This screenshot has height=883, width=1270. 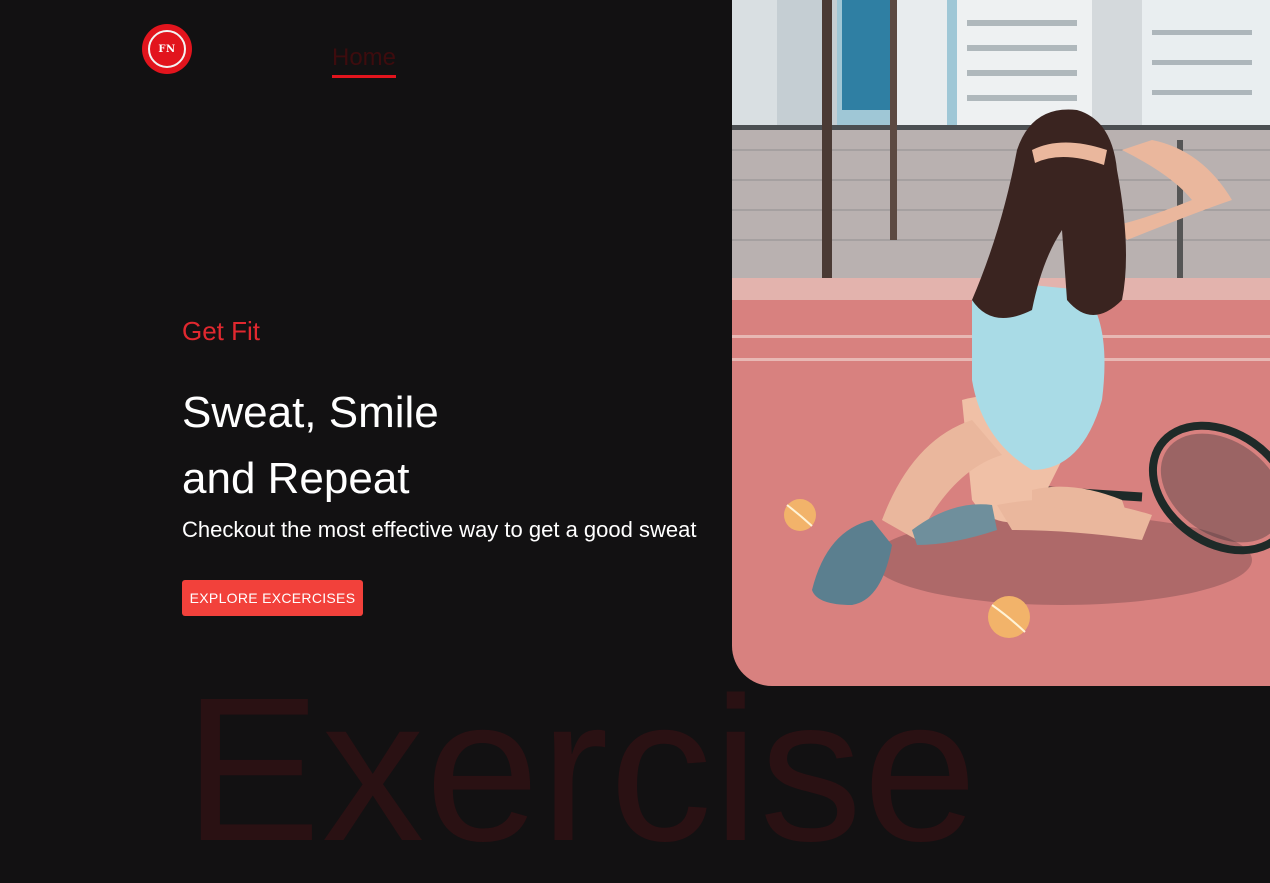 What do you see at coordinates (364, 61) in the screenshot?
I see `nav-home-link: Home` at bounding box center [364, 61].